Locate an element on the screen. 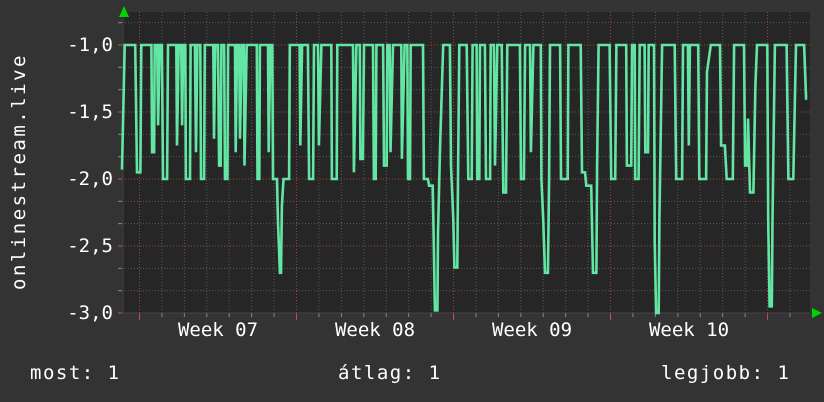  x-axis-arrow-icon is located at coordinates (817, 313).